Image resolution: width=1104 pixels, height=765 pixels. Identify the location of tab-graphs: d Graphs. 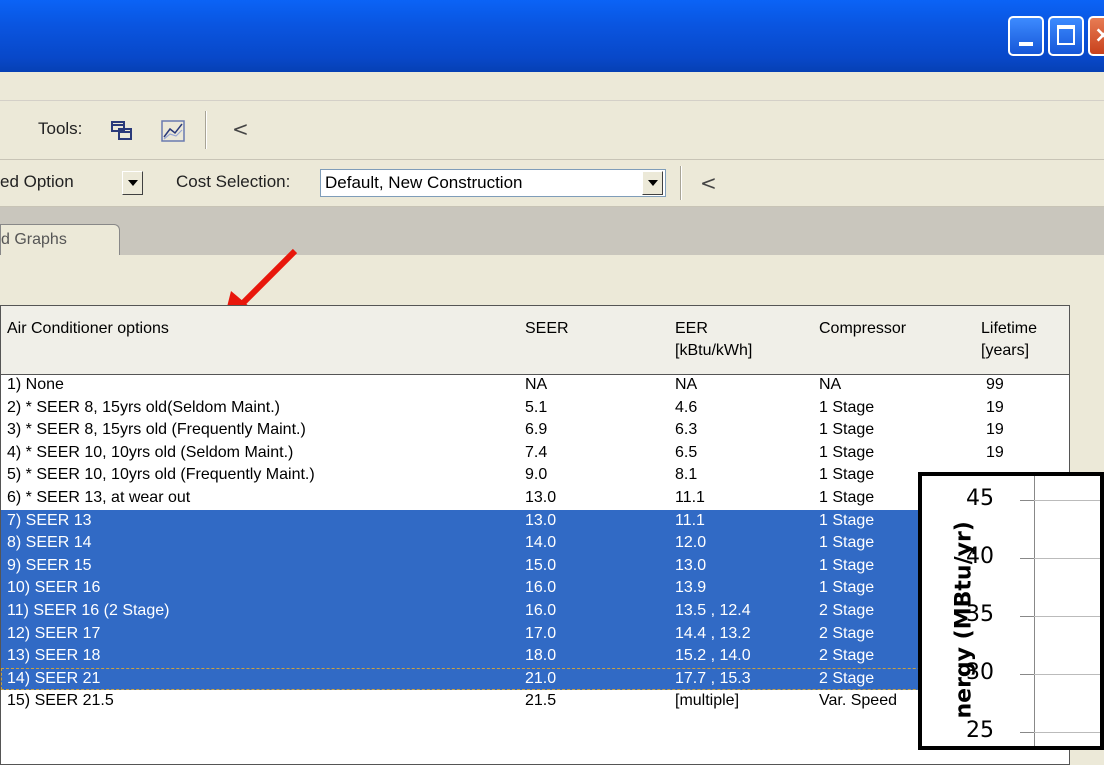
(60, 239).